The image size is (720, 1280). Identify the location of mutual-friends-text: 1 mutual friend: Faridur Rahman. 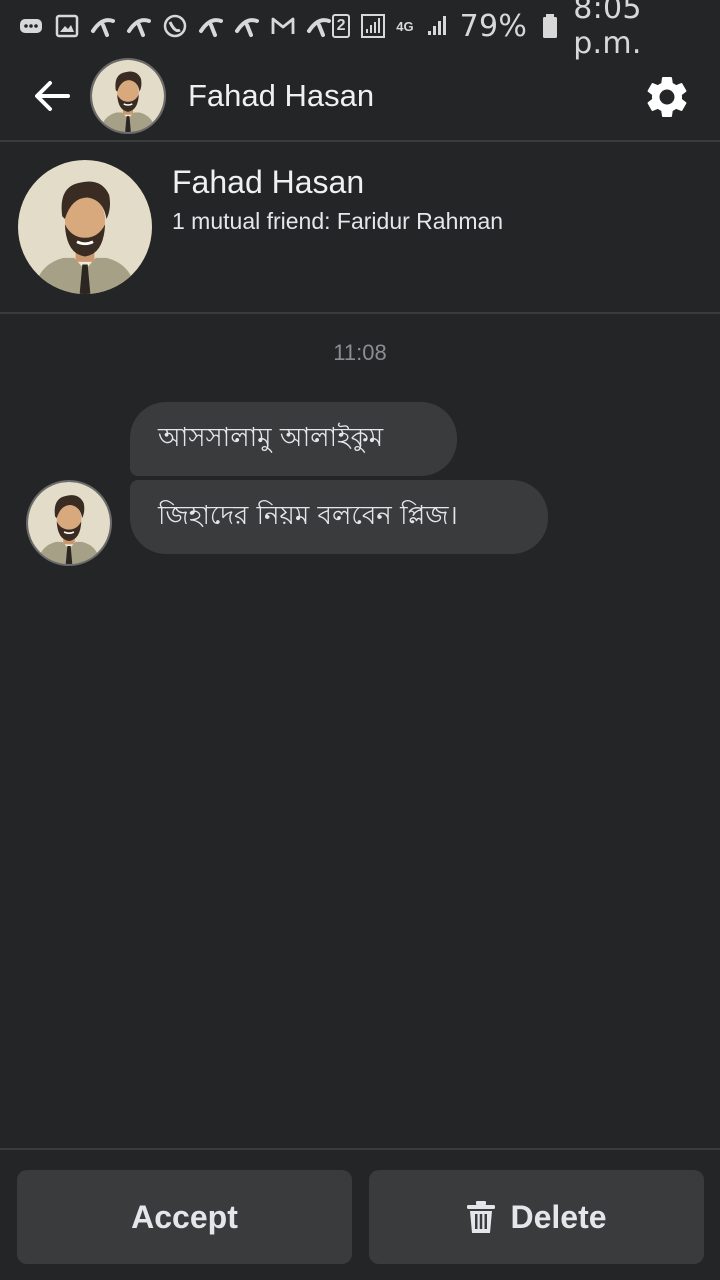
(338, 221).